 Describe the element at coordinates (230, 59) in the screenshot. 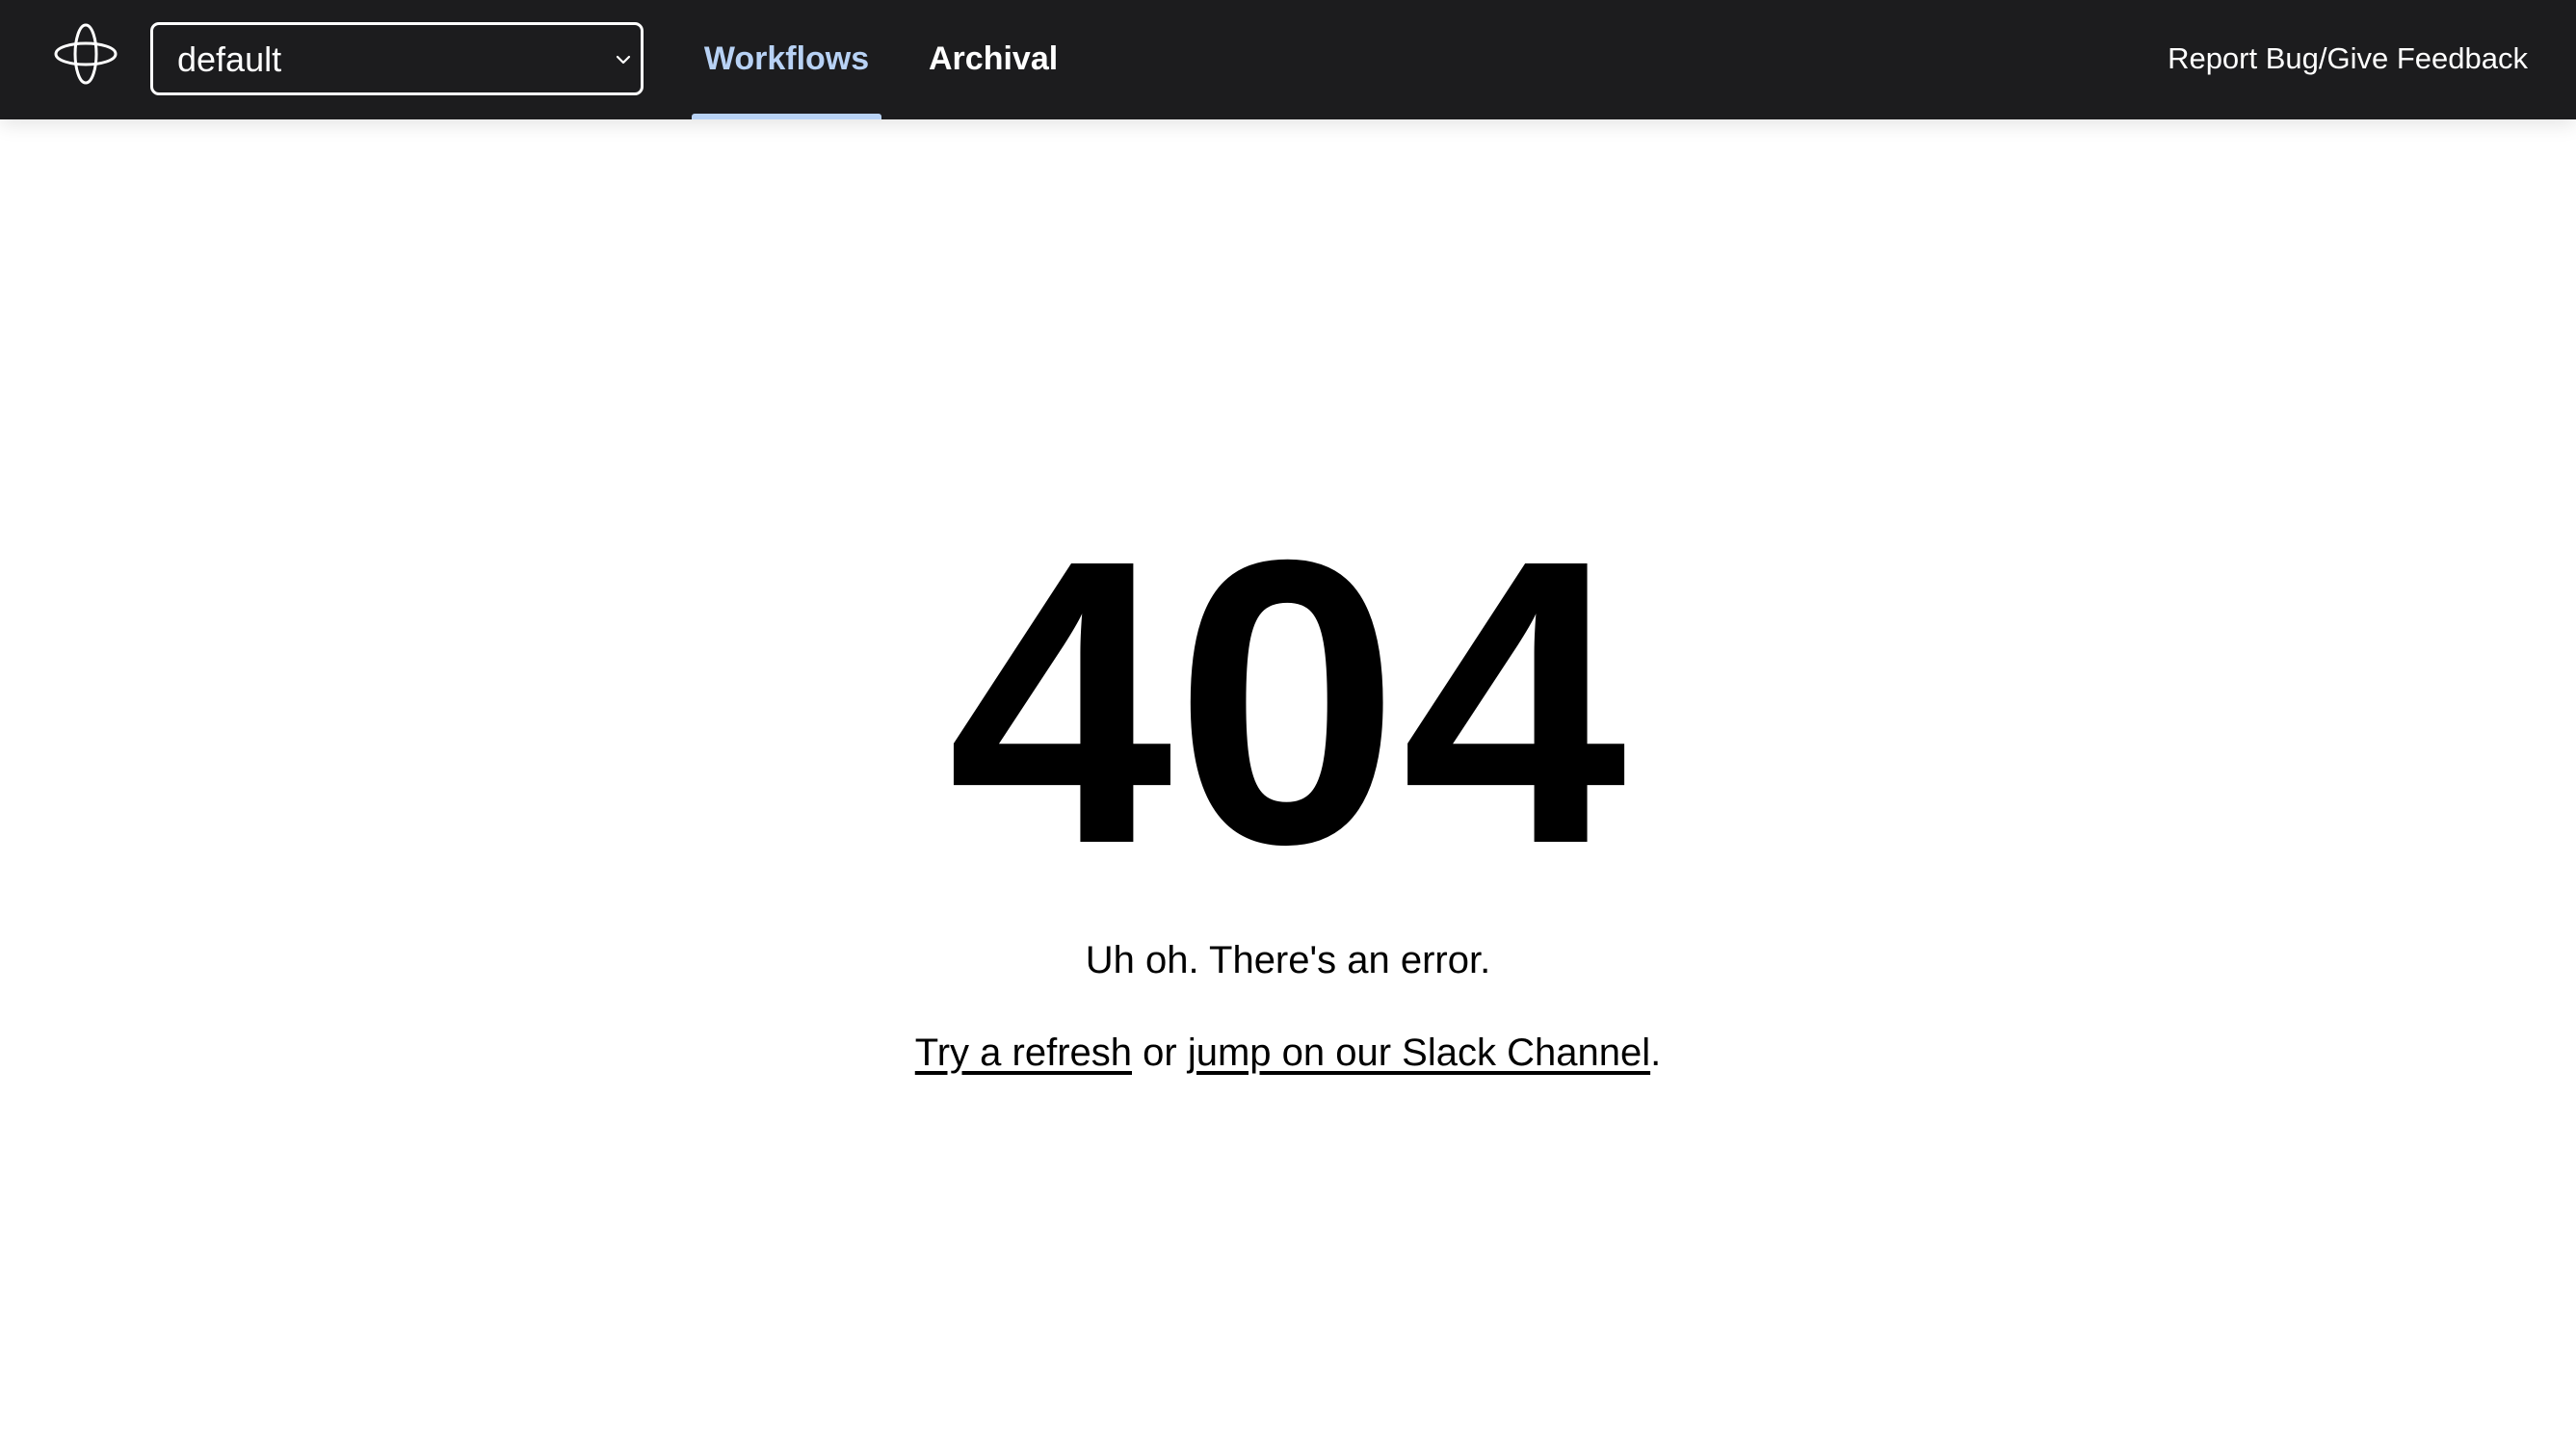

I see `namespace-select-value: default` at that location.